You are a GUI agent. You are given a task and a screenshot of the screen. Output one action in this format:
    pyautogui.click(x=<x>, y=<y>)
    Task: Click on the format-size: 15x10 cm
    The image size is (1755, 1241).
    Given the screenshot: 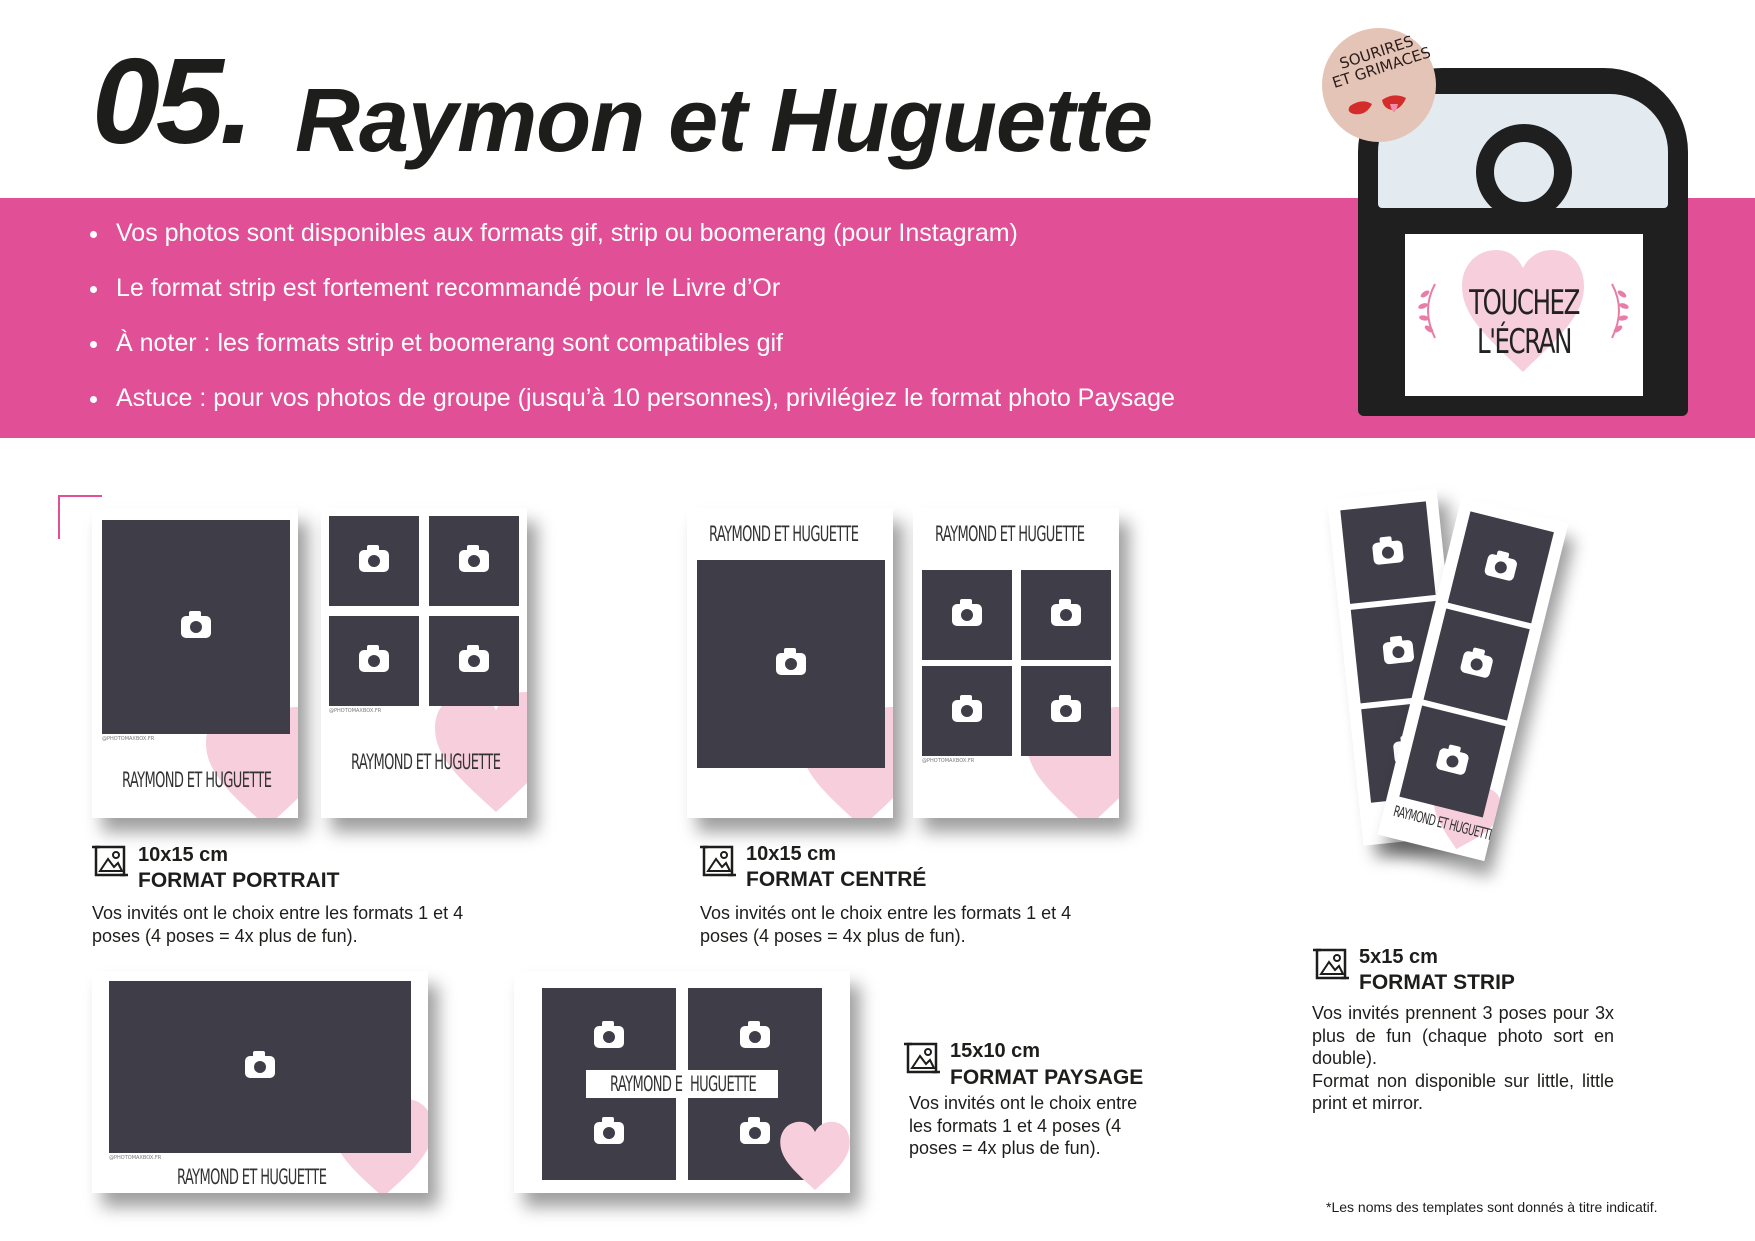 What is the action you would take?
    pyautogui.click(x=995, y=1051)
    